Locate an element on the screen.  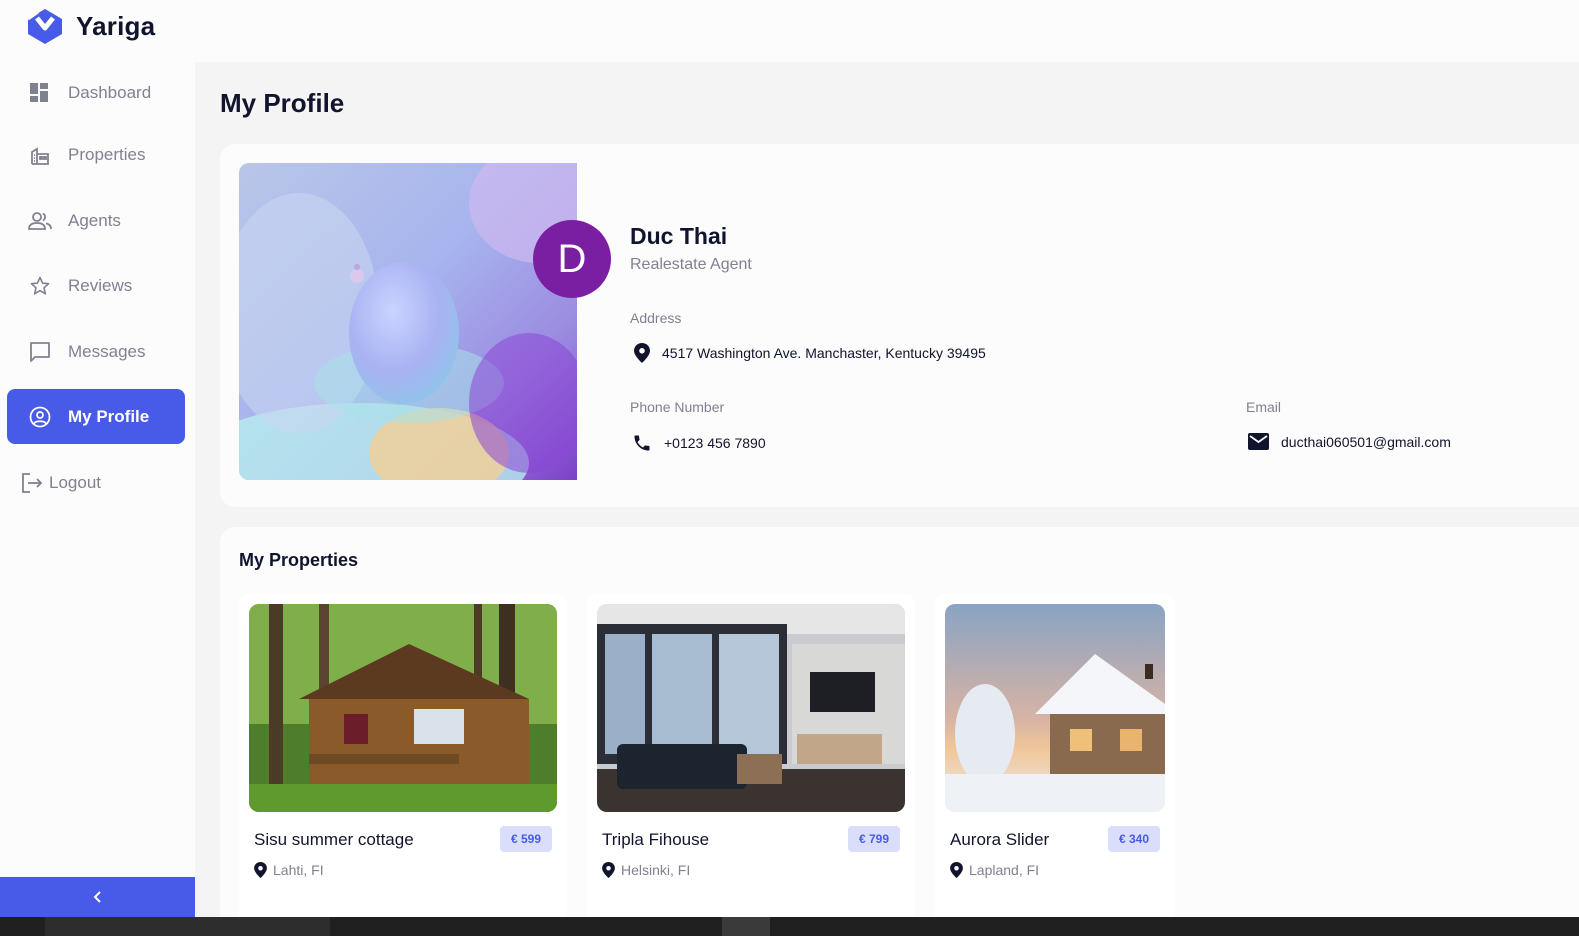
sidebar-item-my-profile: My Profile is located at coordinates (96, 416).